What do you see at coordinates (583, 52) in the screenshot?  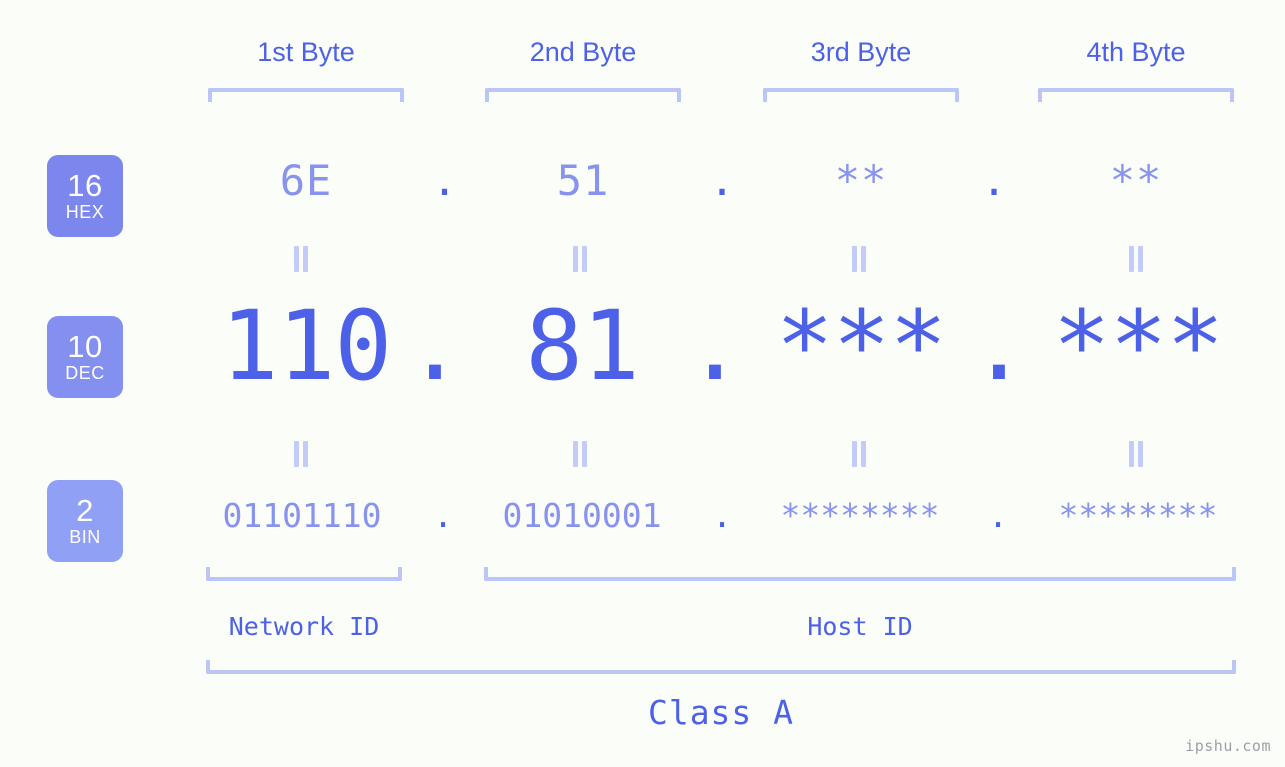 I see `byte-header-2: 2nd Byte` at bounding box center [583, 52].